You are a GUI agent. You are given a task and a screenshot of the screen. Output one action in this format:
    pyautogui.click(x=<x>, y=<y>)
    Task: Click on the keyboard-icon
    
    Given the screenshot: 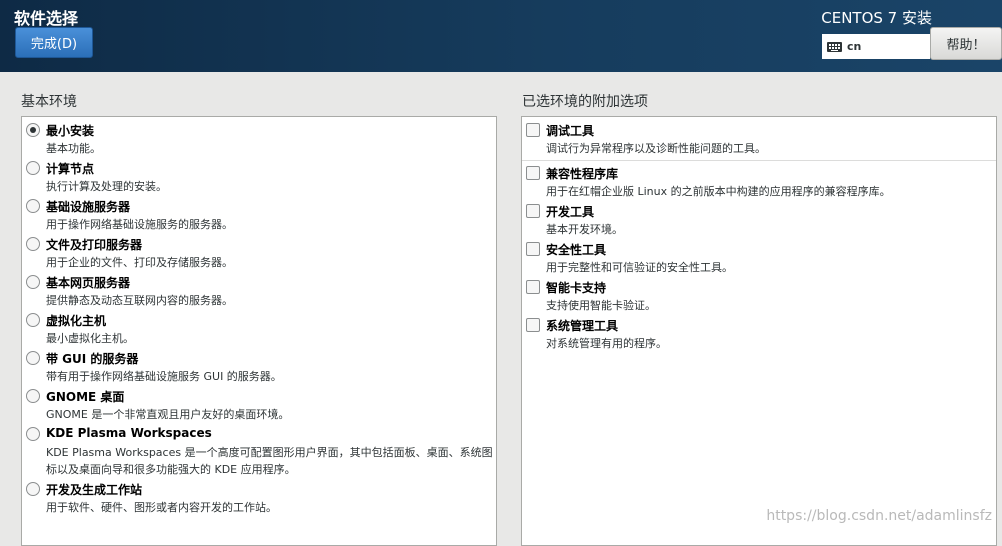 What is the action you would take?
    pyautogui.click(x=834, y=46)
    